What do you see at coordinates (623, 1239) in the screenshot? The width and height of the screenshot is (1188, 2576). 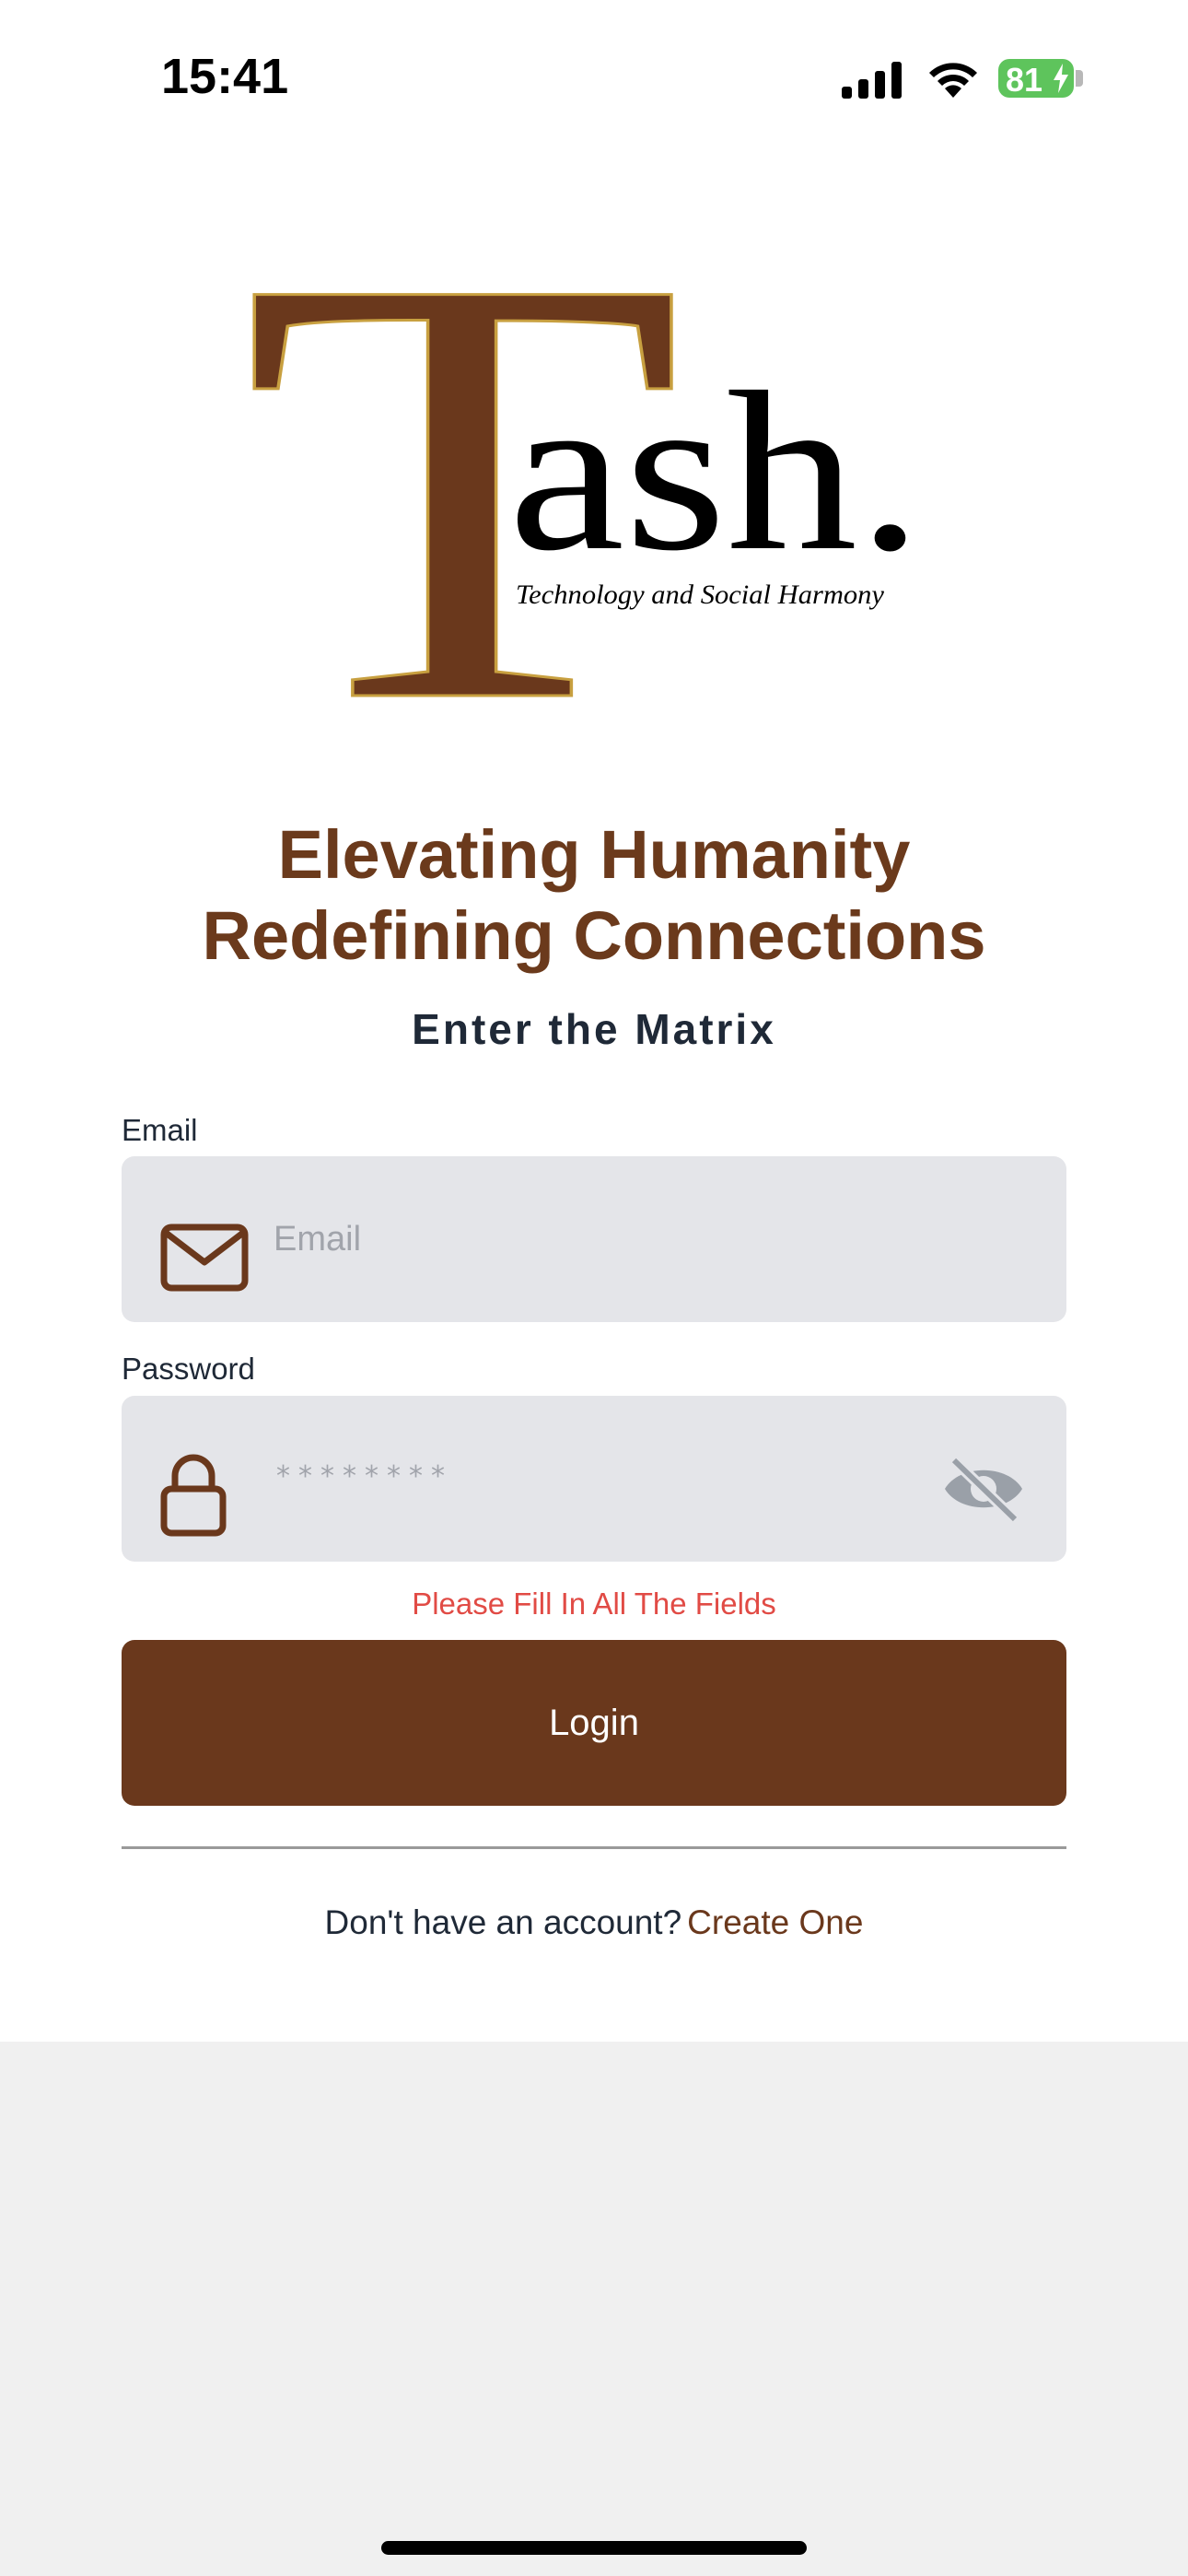 I see `email-input` at bounding box center [623, 1239].